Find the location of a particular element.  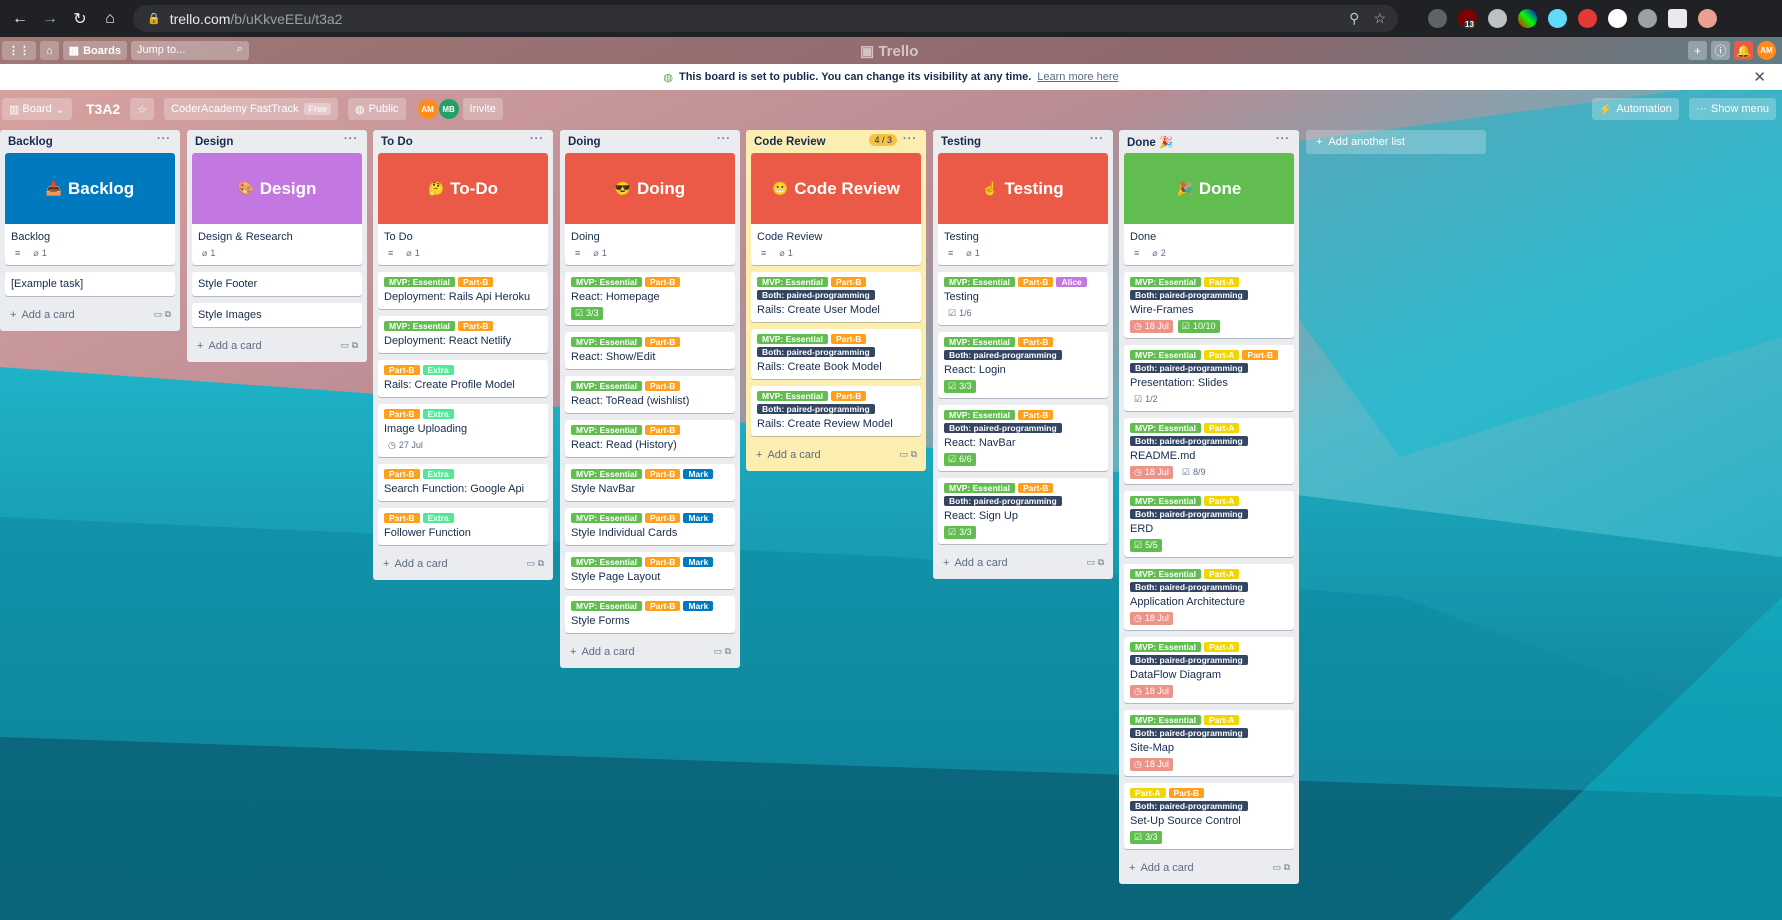

pen-extension-icon is located at coordinates (1617, 18).